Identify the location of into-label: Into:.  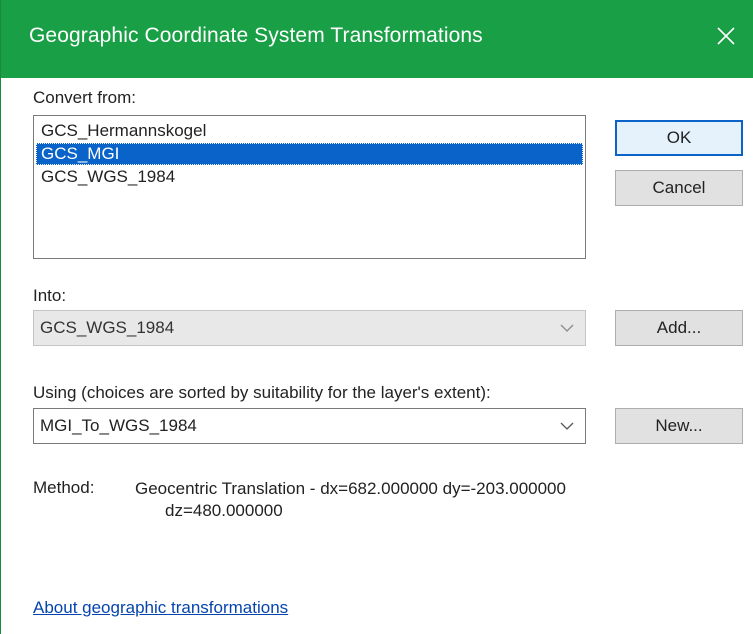
(50, 295).